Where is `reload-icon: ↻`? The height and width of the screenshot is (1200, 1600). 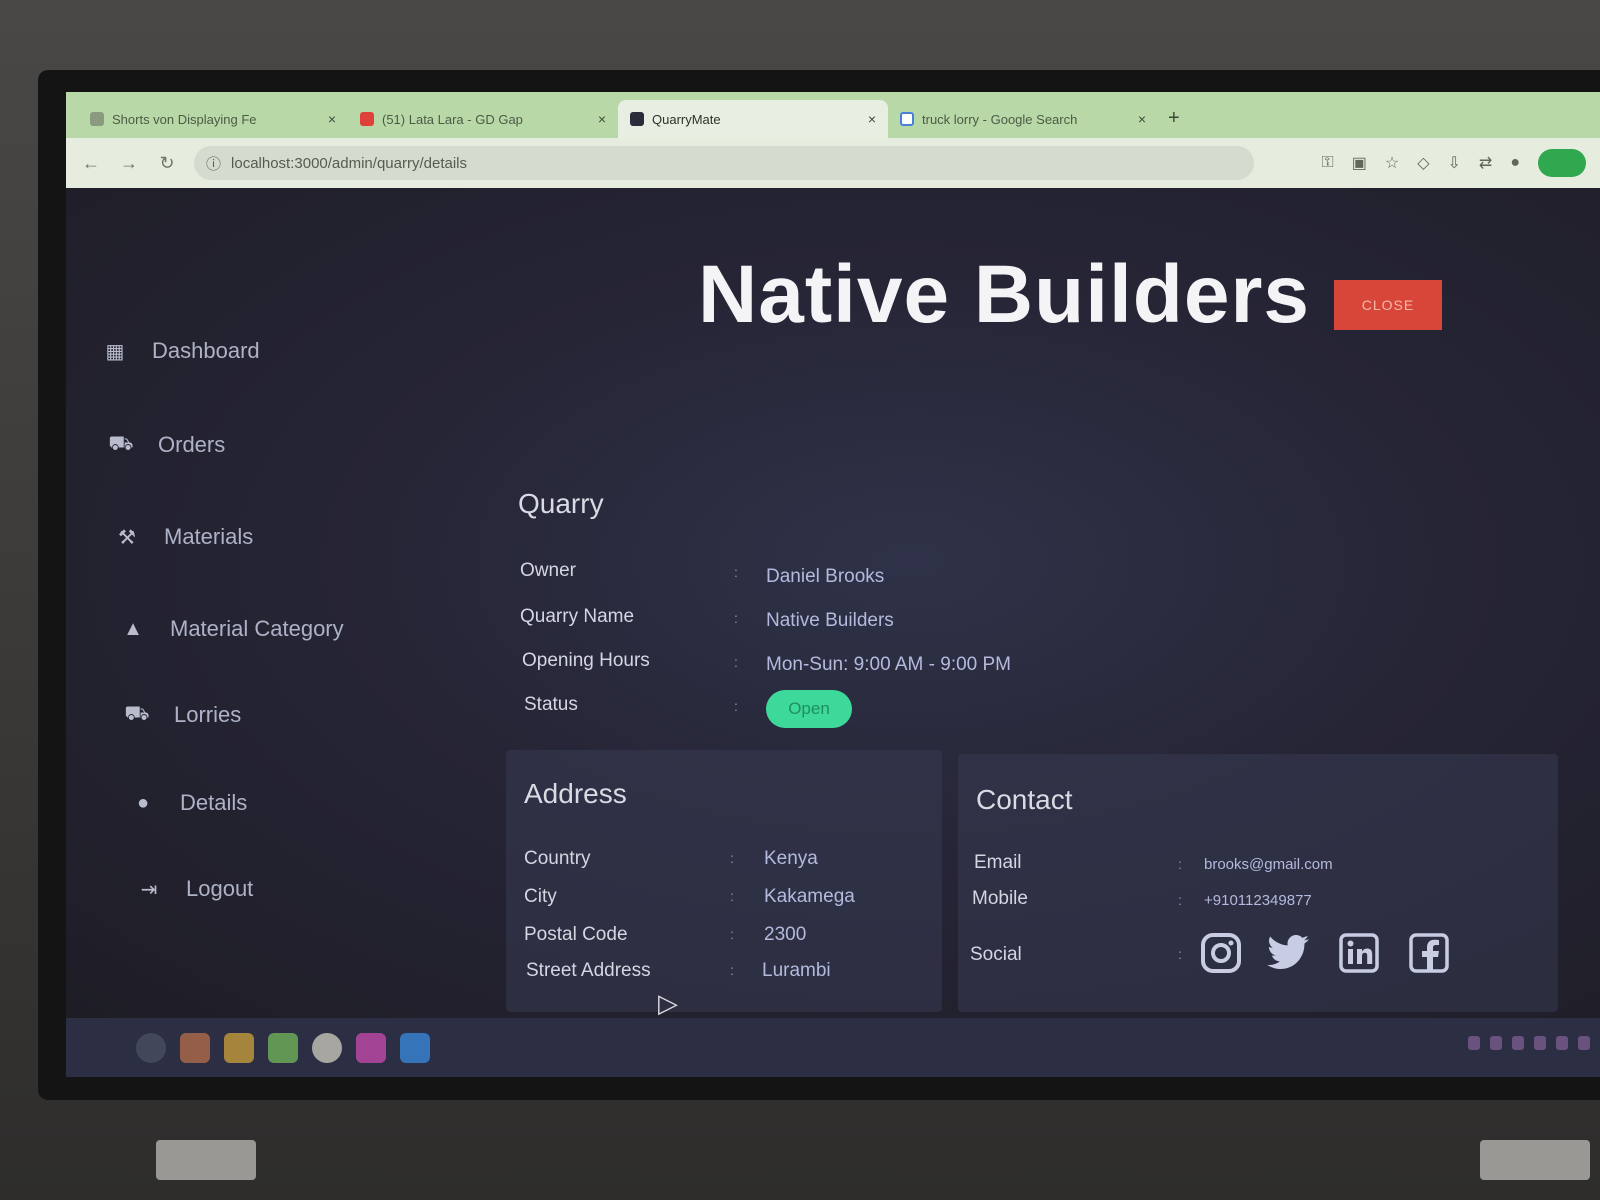
reload-icon: ↻ is located at coordinates (167, 163).